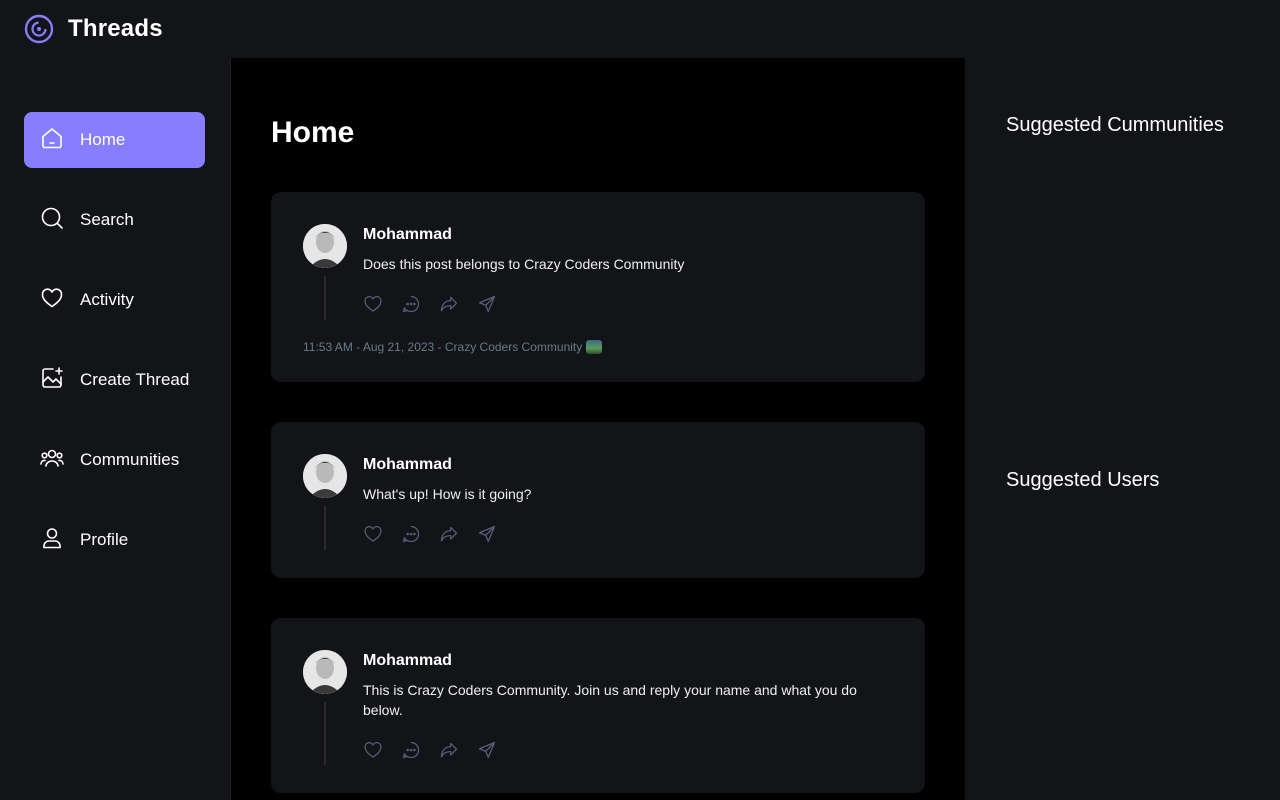 Image resolution: width=1280 pixels, height=800 pixels. I want to click on topbar: Threads, so click(640, 29).